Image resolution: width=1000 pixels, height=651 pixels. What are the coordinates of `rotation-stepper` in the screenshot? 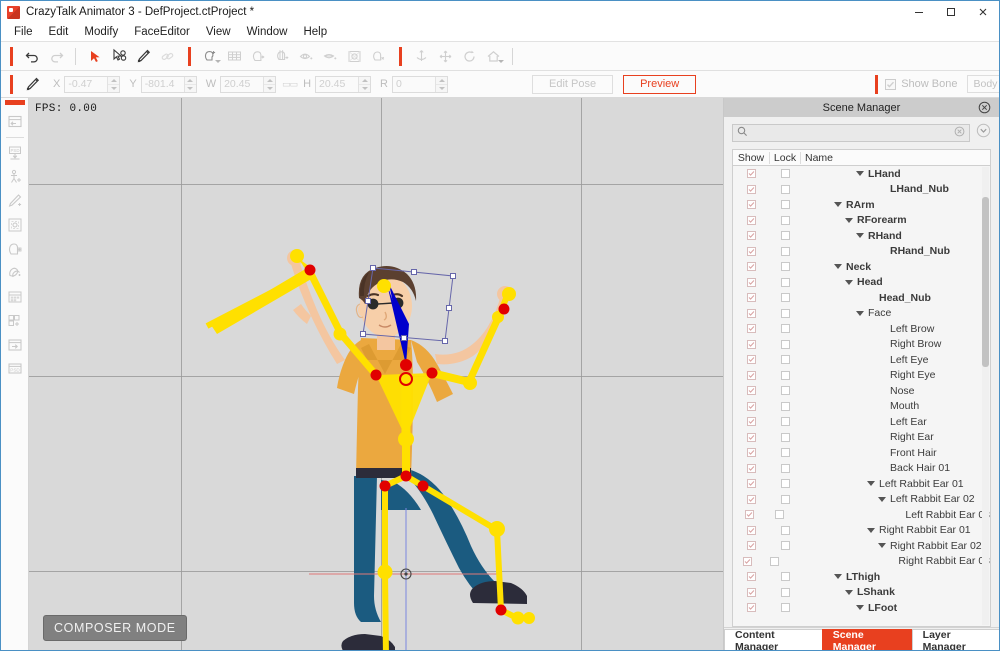 It's located at (441, 84).